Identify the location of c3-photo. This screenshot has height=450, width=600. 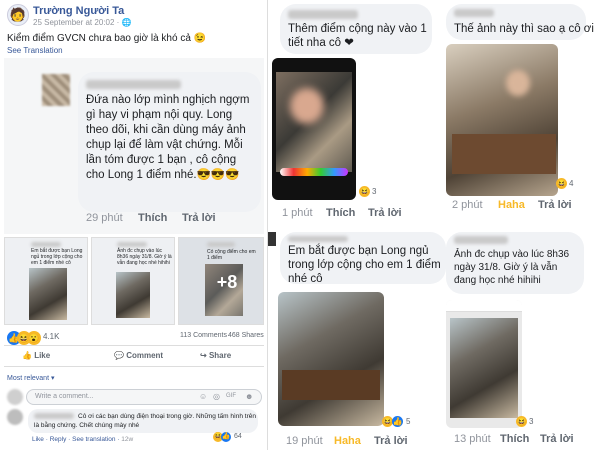
(331, 359).